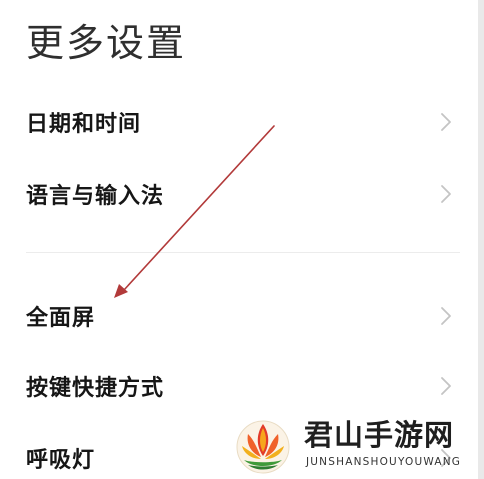 Image resolution: width=484 pixels, height=479 pixels. I want to click on lotus-logo-icon, so click(263, 447).